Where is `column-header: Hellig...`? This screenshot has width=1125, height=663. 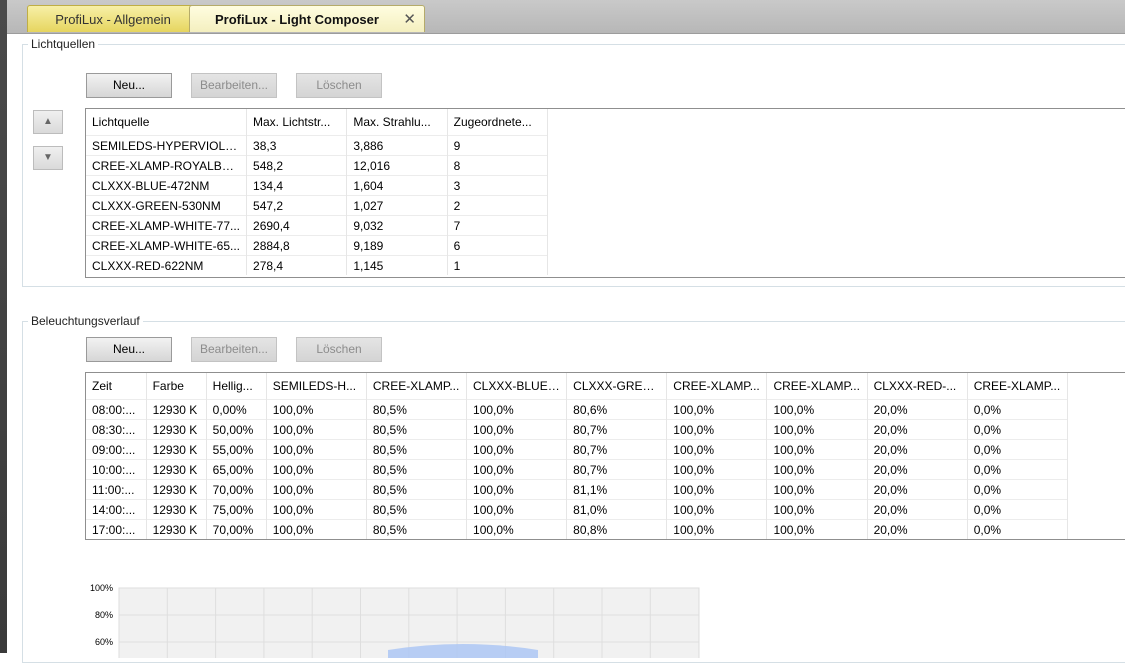
column-header: Hellig... is located at coordinates (236, 386).